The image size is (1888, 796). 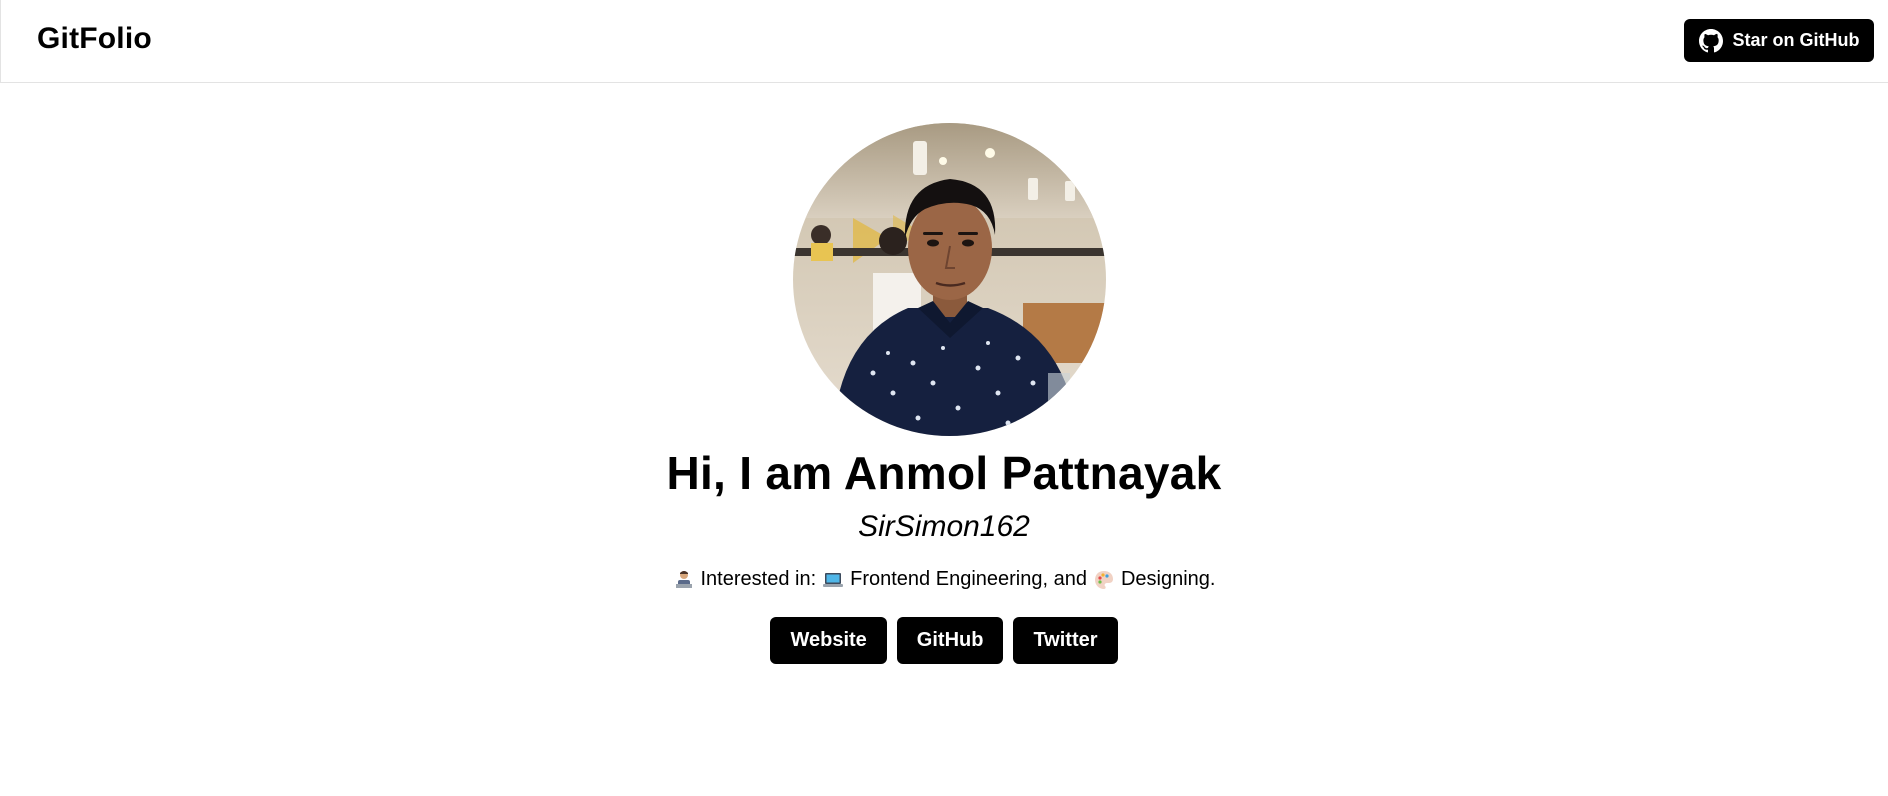 What do you see at coordinates (1168, 579) in the screenshot?
I see `interest-designing: Designing.` at bounding box center [1168, 579].